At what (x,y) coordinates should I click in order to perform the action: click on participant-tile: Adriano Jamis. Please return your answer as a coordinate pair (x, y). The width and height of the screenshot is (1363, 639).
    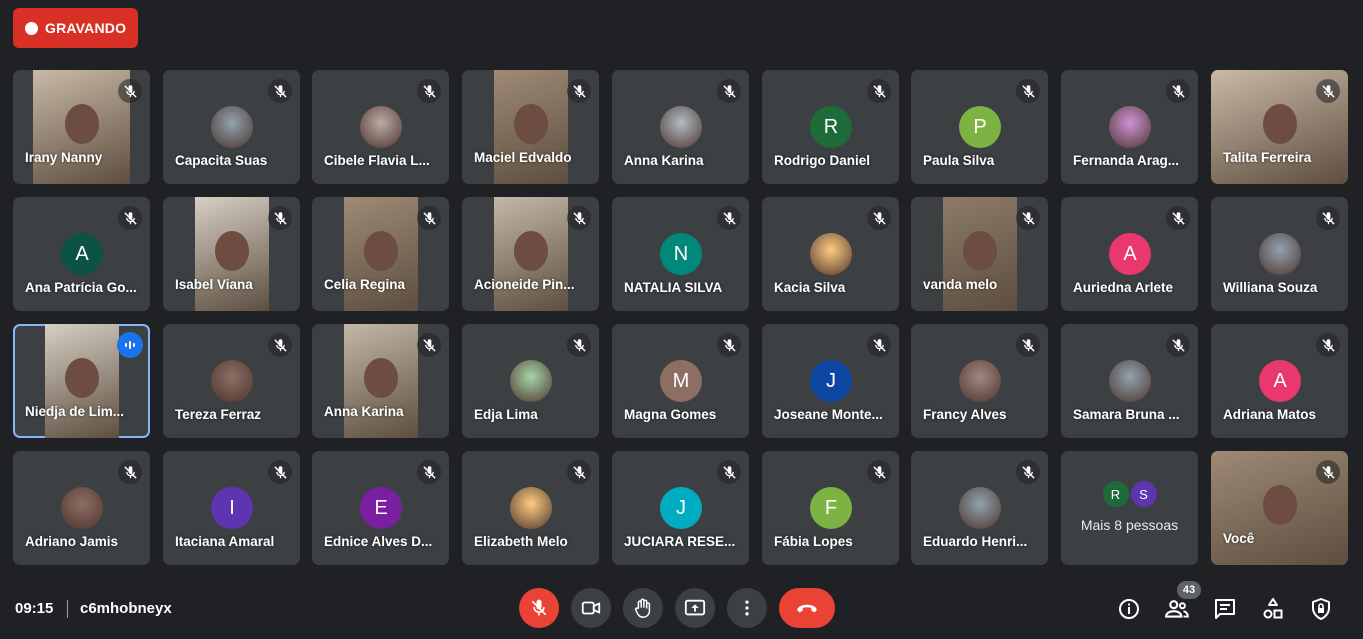
    Looking at the image, I should click on (81, 508).